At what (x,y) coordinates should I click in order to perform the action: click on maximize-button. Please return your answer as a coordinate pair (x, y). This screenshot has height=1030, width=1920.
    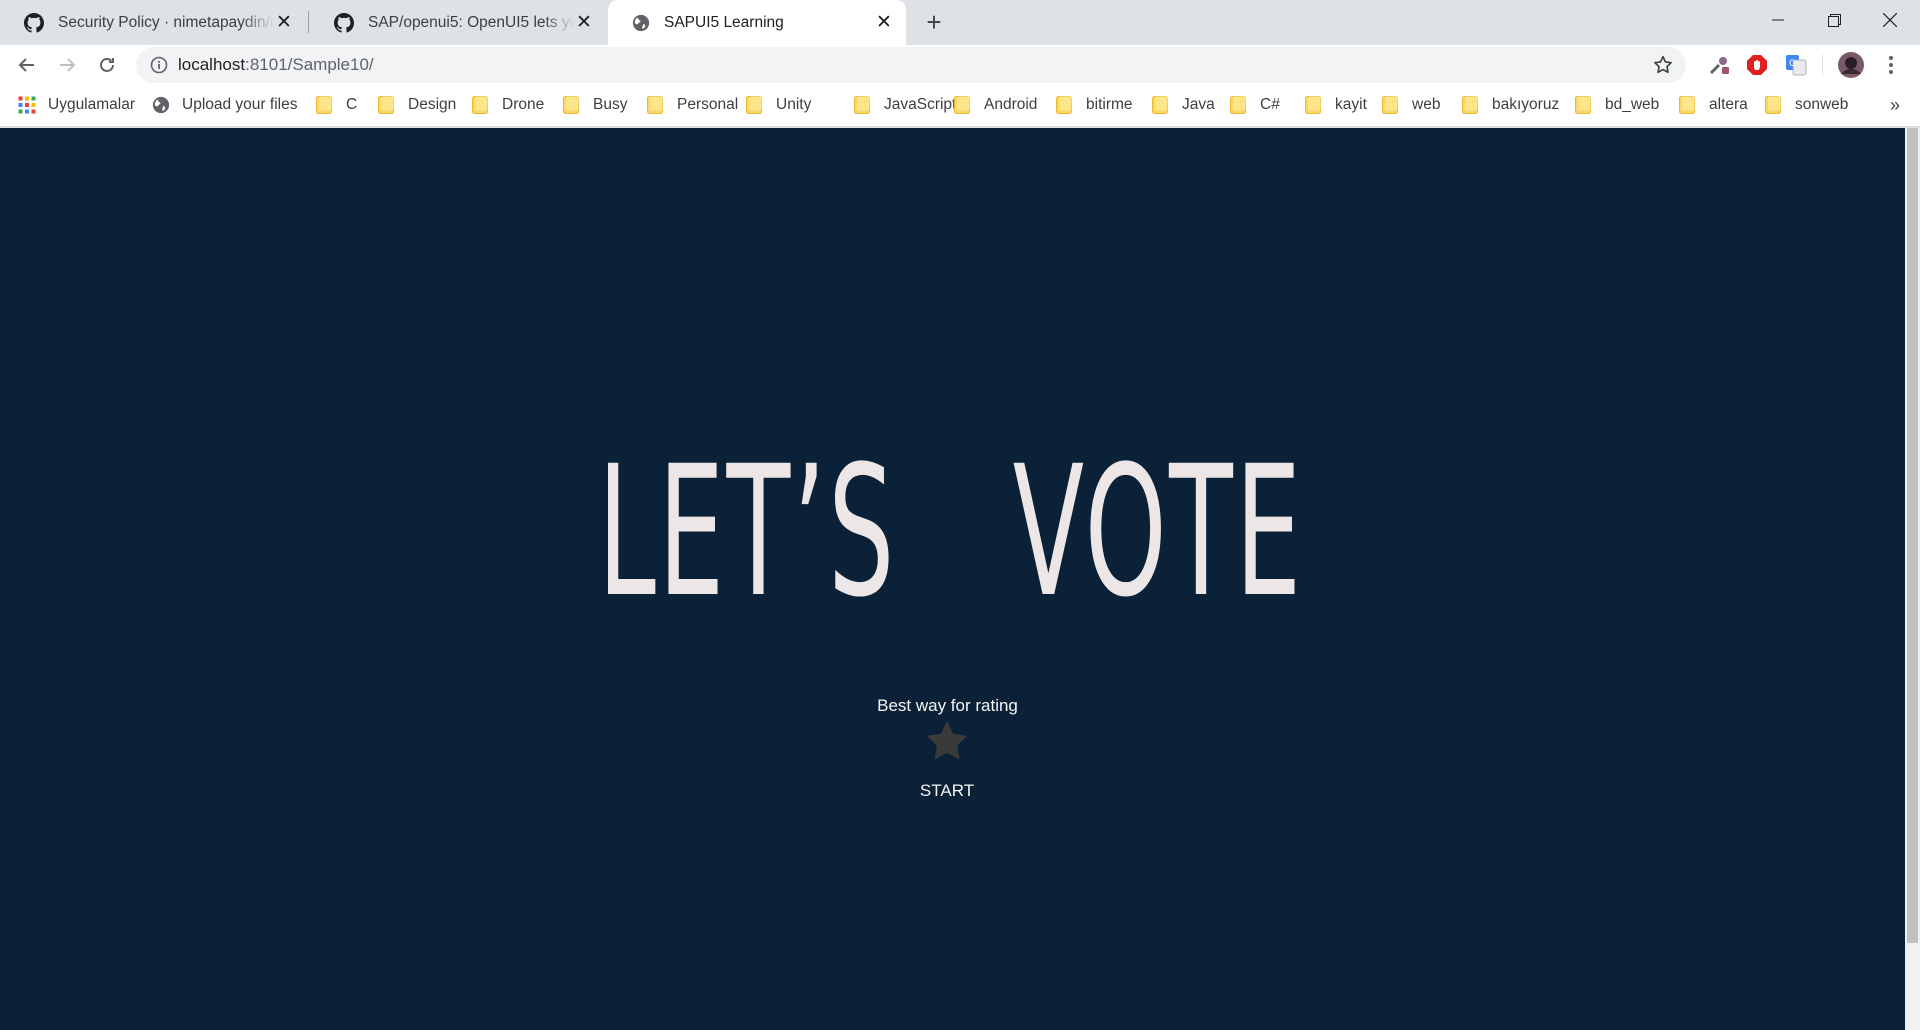
    Looking at the image, I should click on (1834, 20).